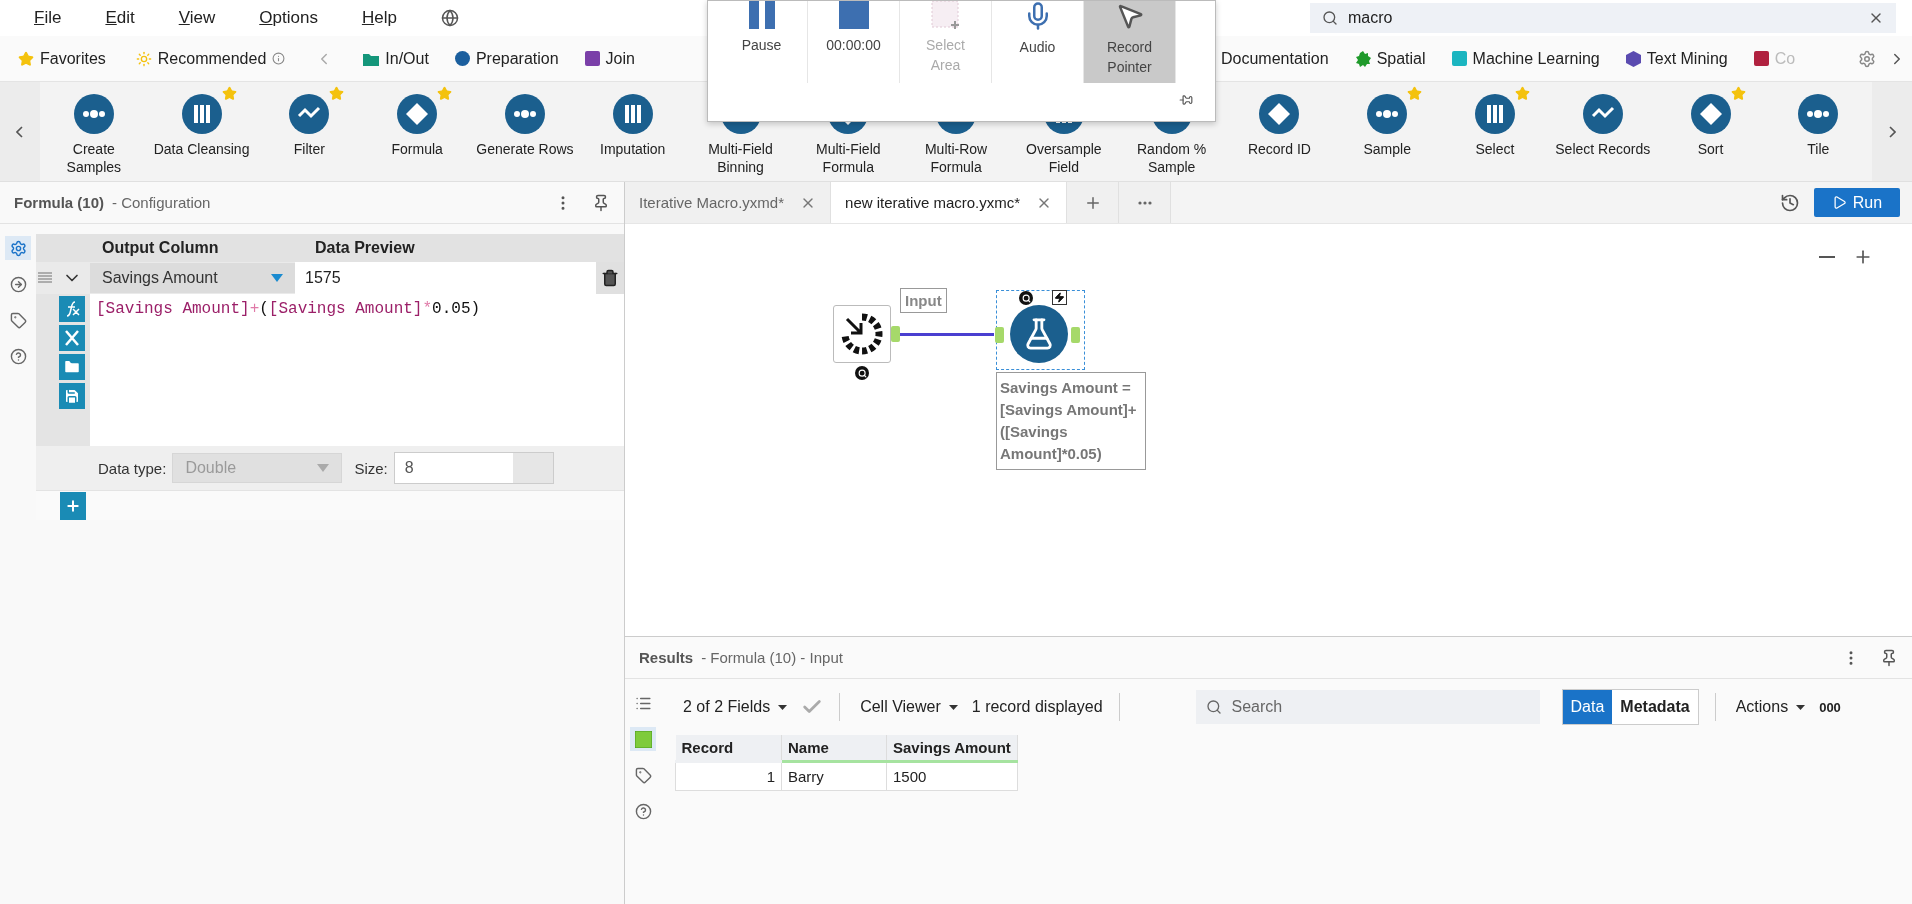  What do you see at coordinates (1172, 158) in the screenshot?
I see `tool-label: Random % Sample` at bounding box center [1172, 158].